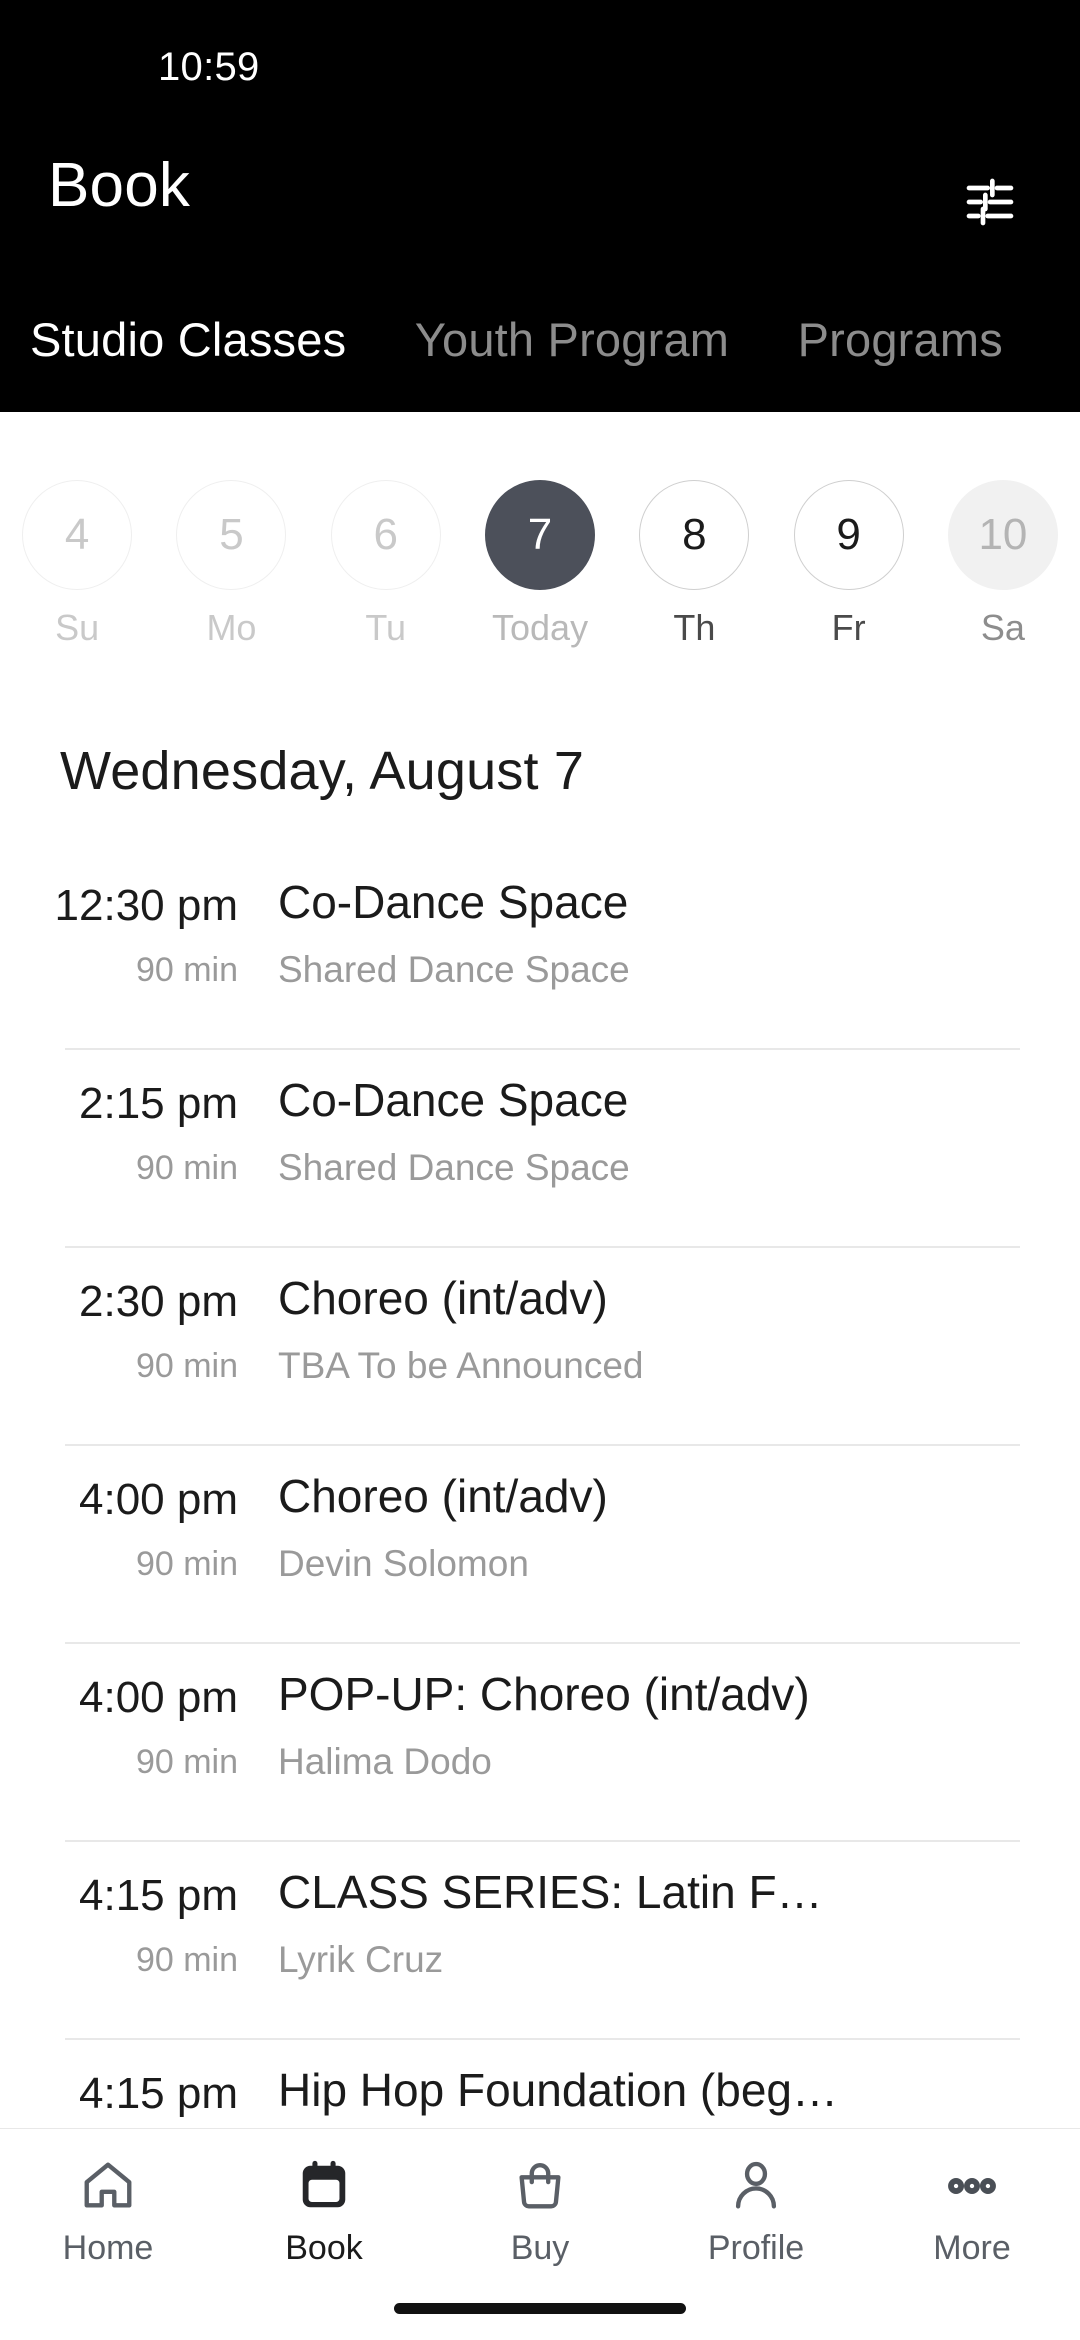 This screenshot has height=2340, width=1080. Describe the element at coordinates (324, 2248) in the screenshot. I see `nav-label: Book` at that location.